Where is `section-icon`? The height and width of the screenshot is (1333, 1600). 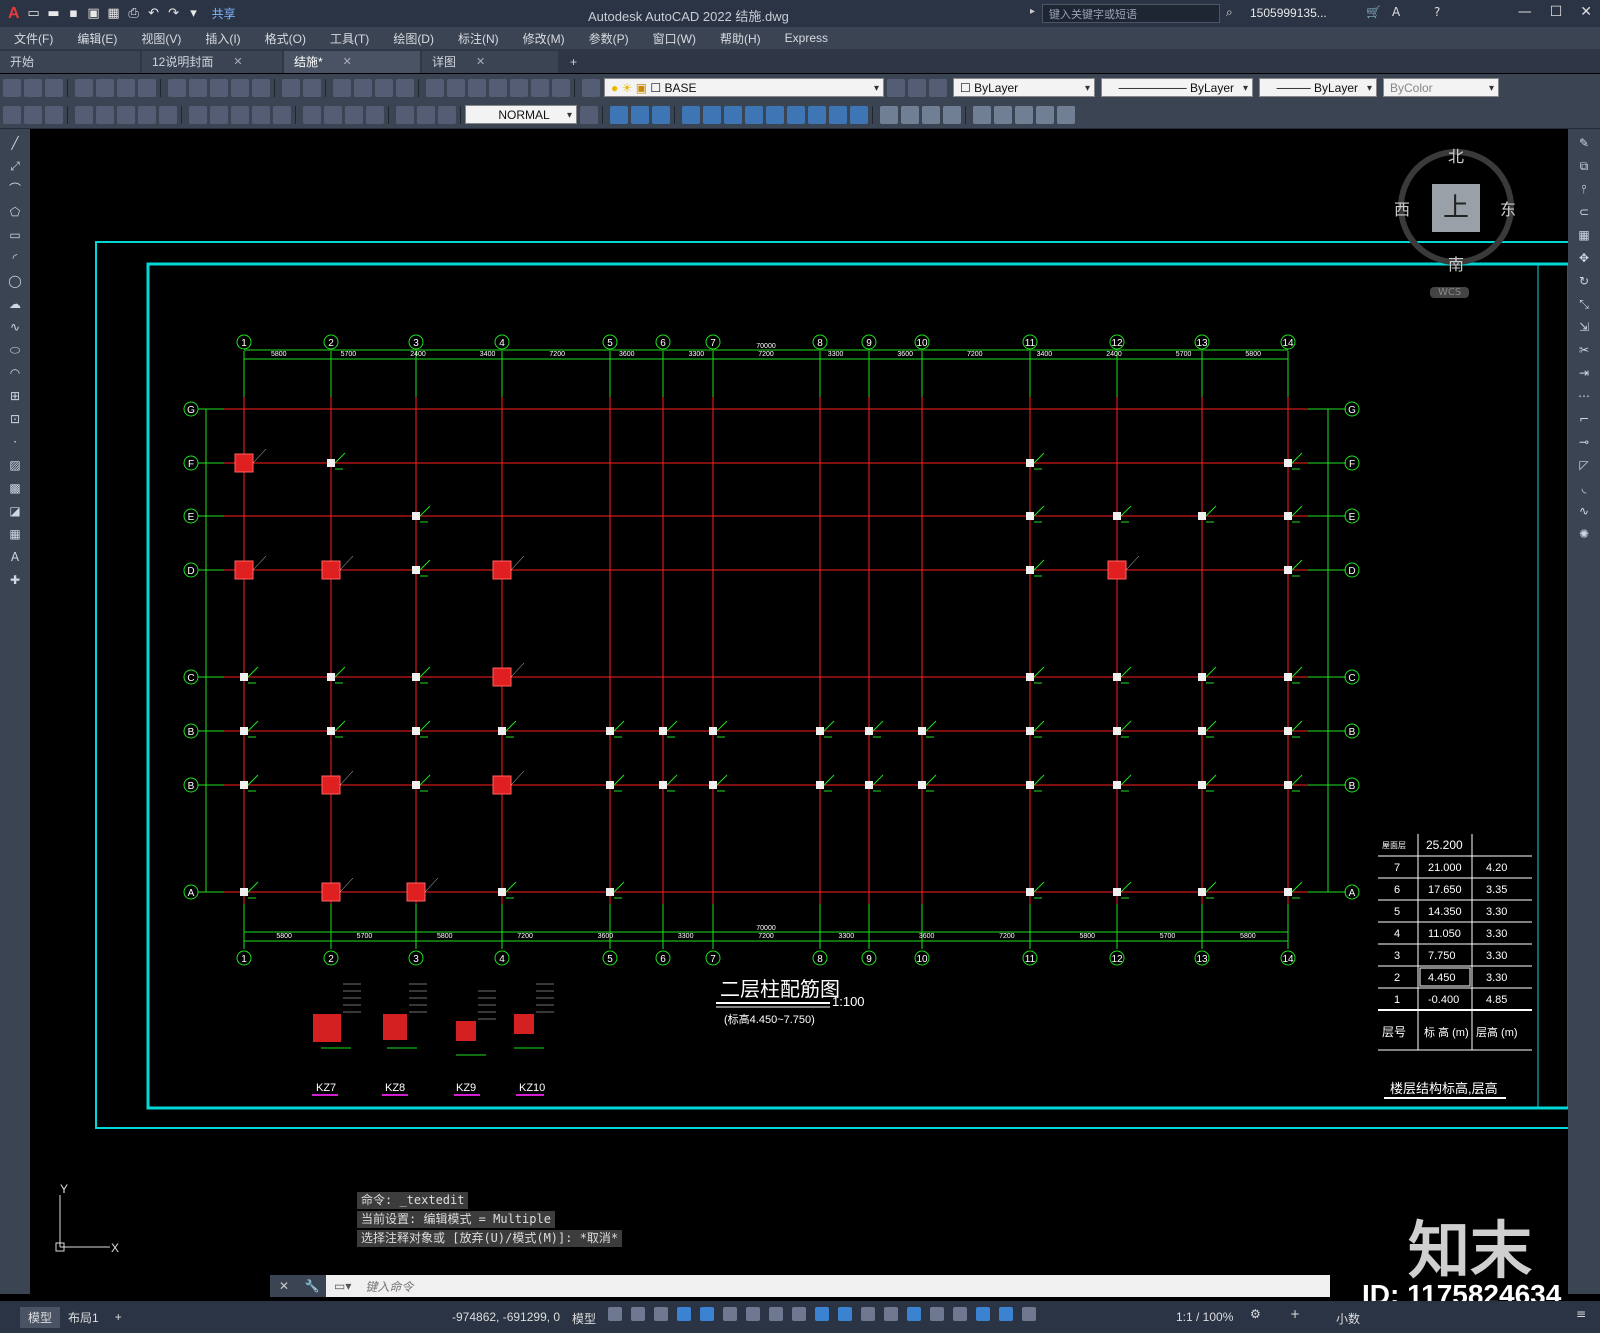 section-icon is located at coordinates (817, 114).